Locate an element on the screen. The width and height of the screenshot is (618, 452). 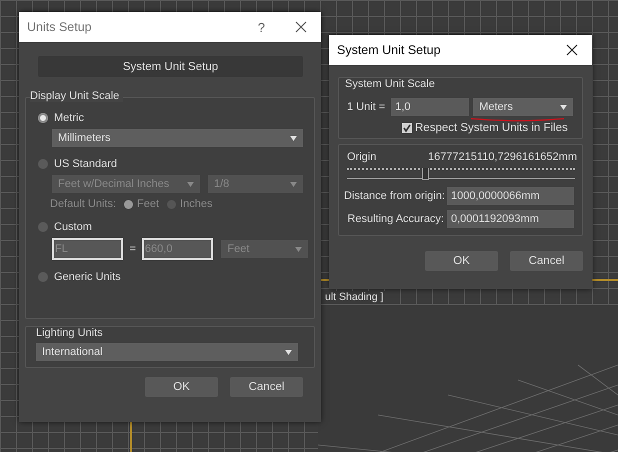
radio-label: Inches is located at coordinates (196, 204).